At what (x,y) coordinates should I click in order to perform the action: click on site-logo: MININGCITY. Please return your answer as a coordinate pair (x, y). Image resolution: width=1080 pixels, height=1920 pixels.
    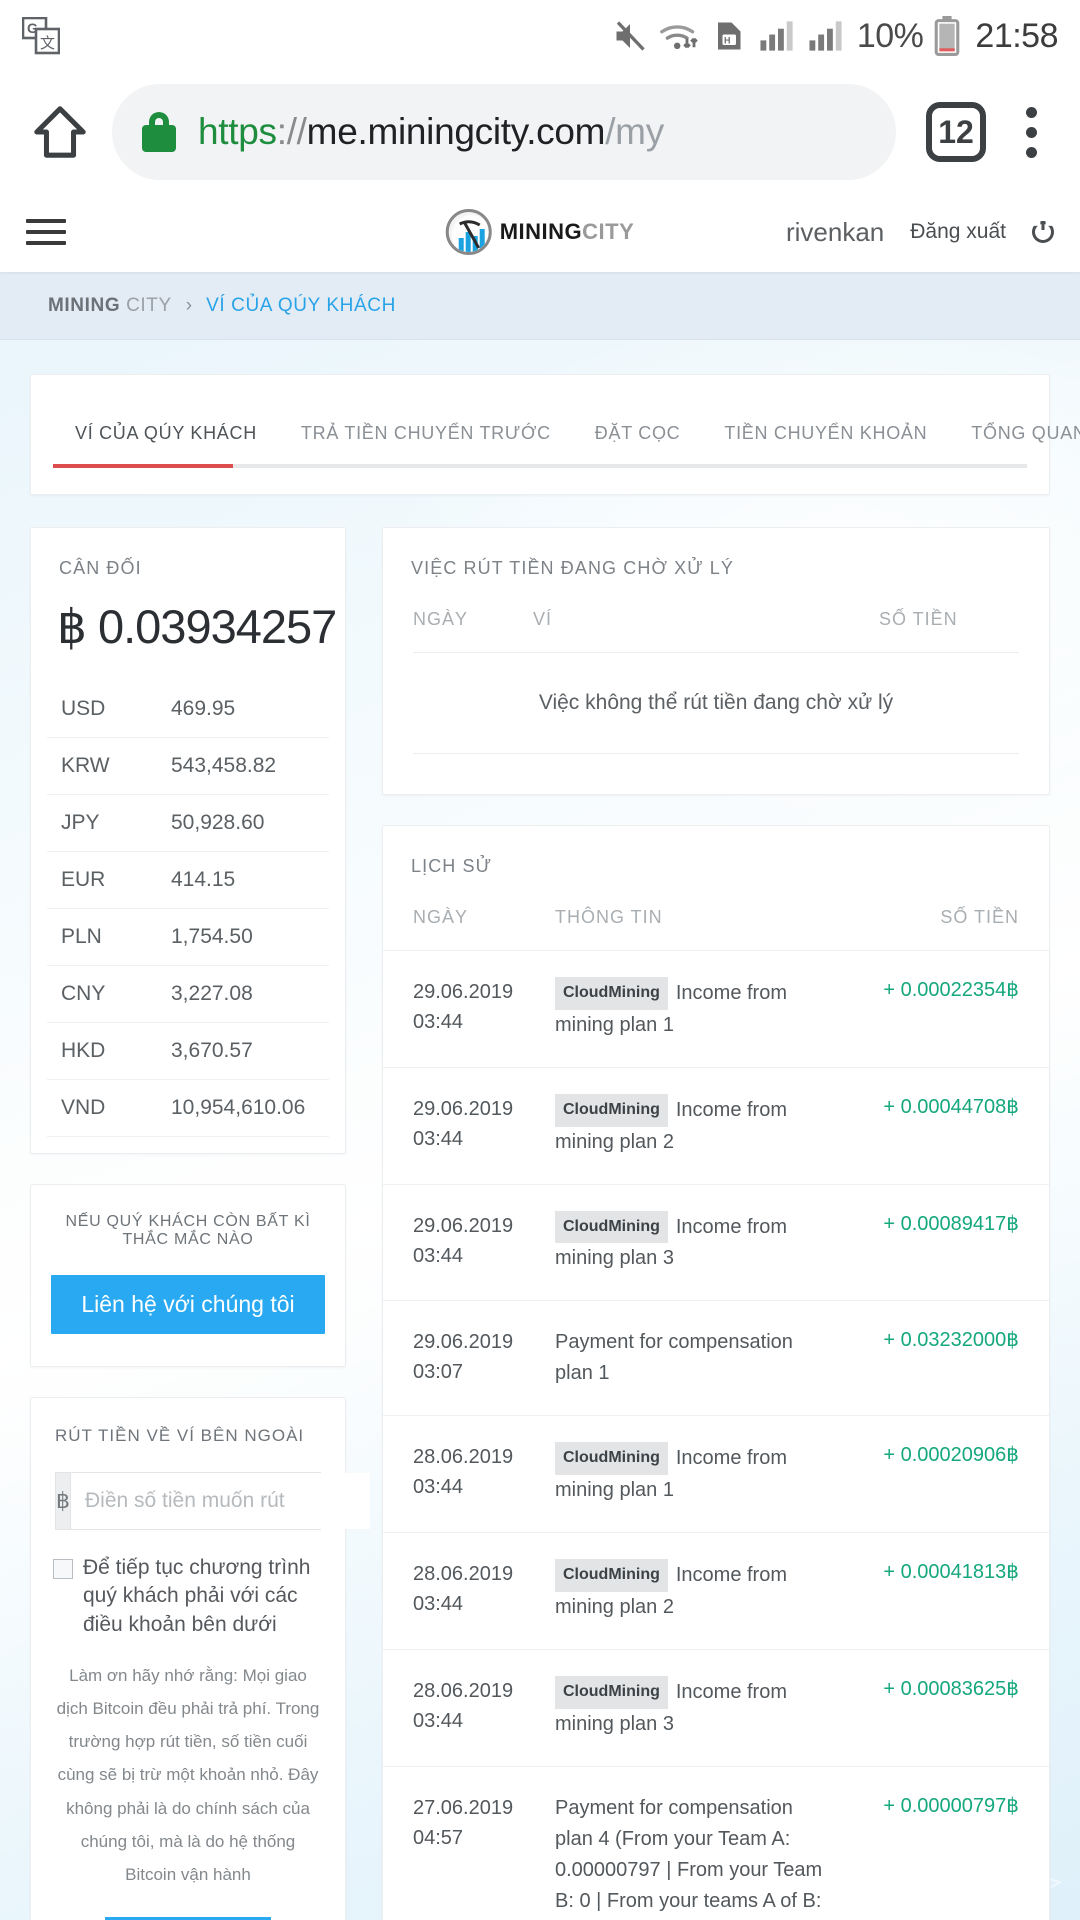
    Looking at the image, I should click on (540, 232).